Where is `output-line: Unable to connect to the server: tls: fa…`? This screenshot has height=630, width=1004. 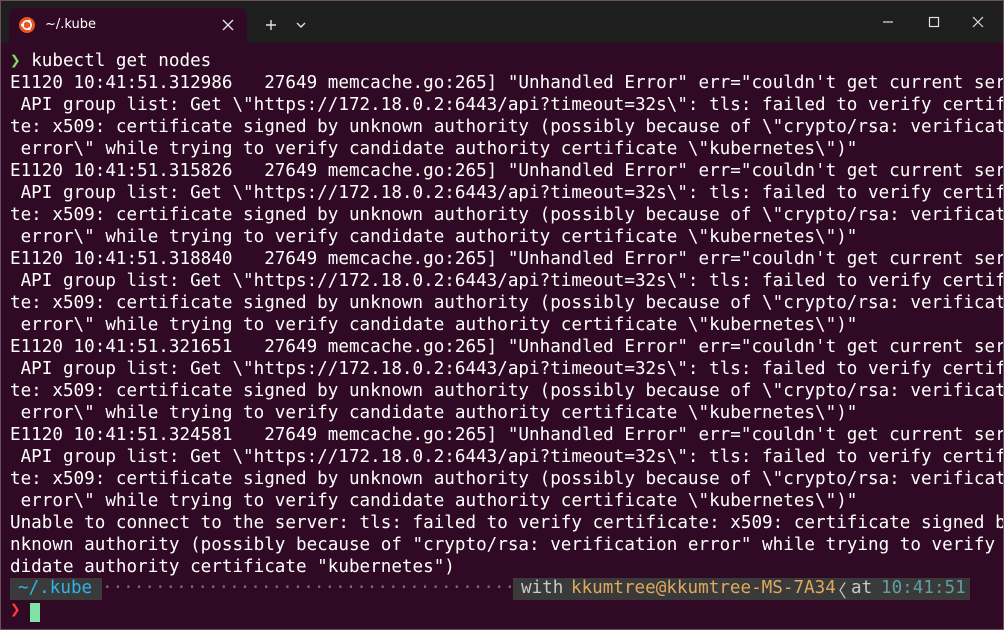
output-line: Unable to connect to the server: tls: fa… is located at coordinates (507, 523).